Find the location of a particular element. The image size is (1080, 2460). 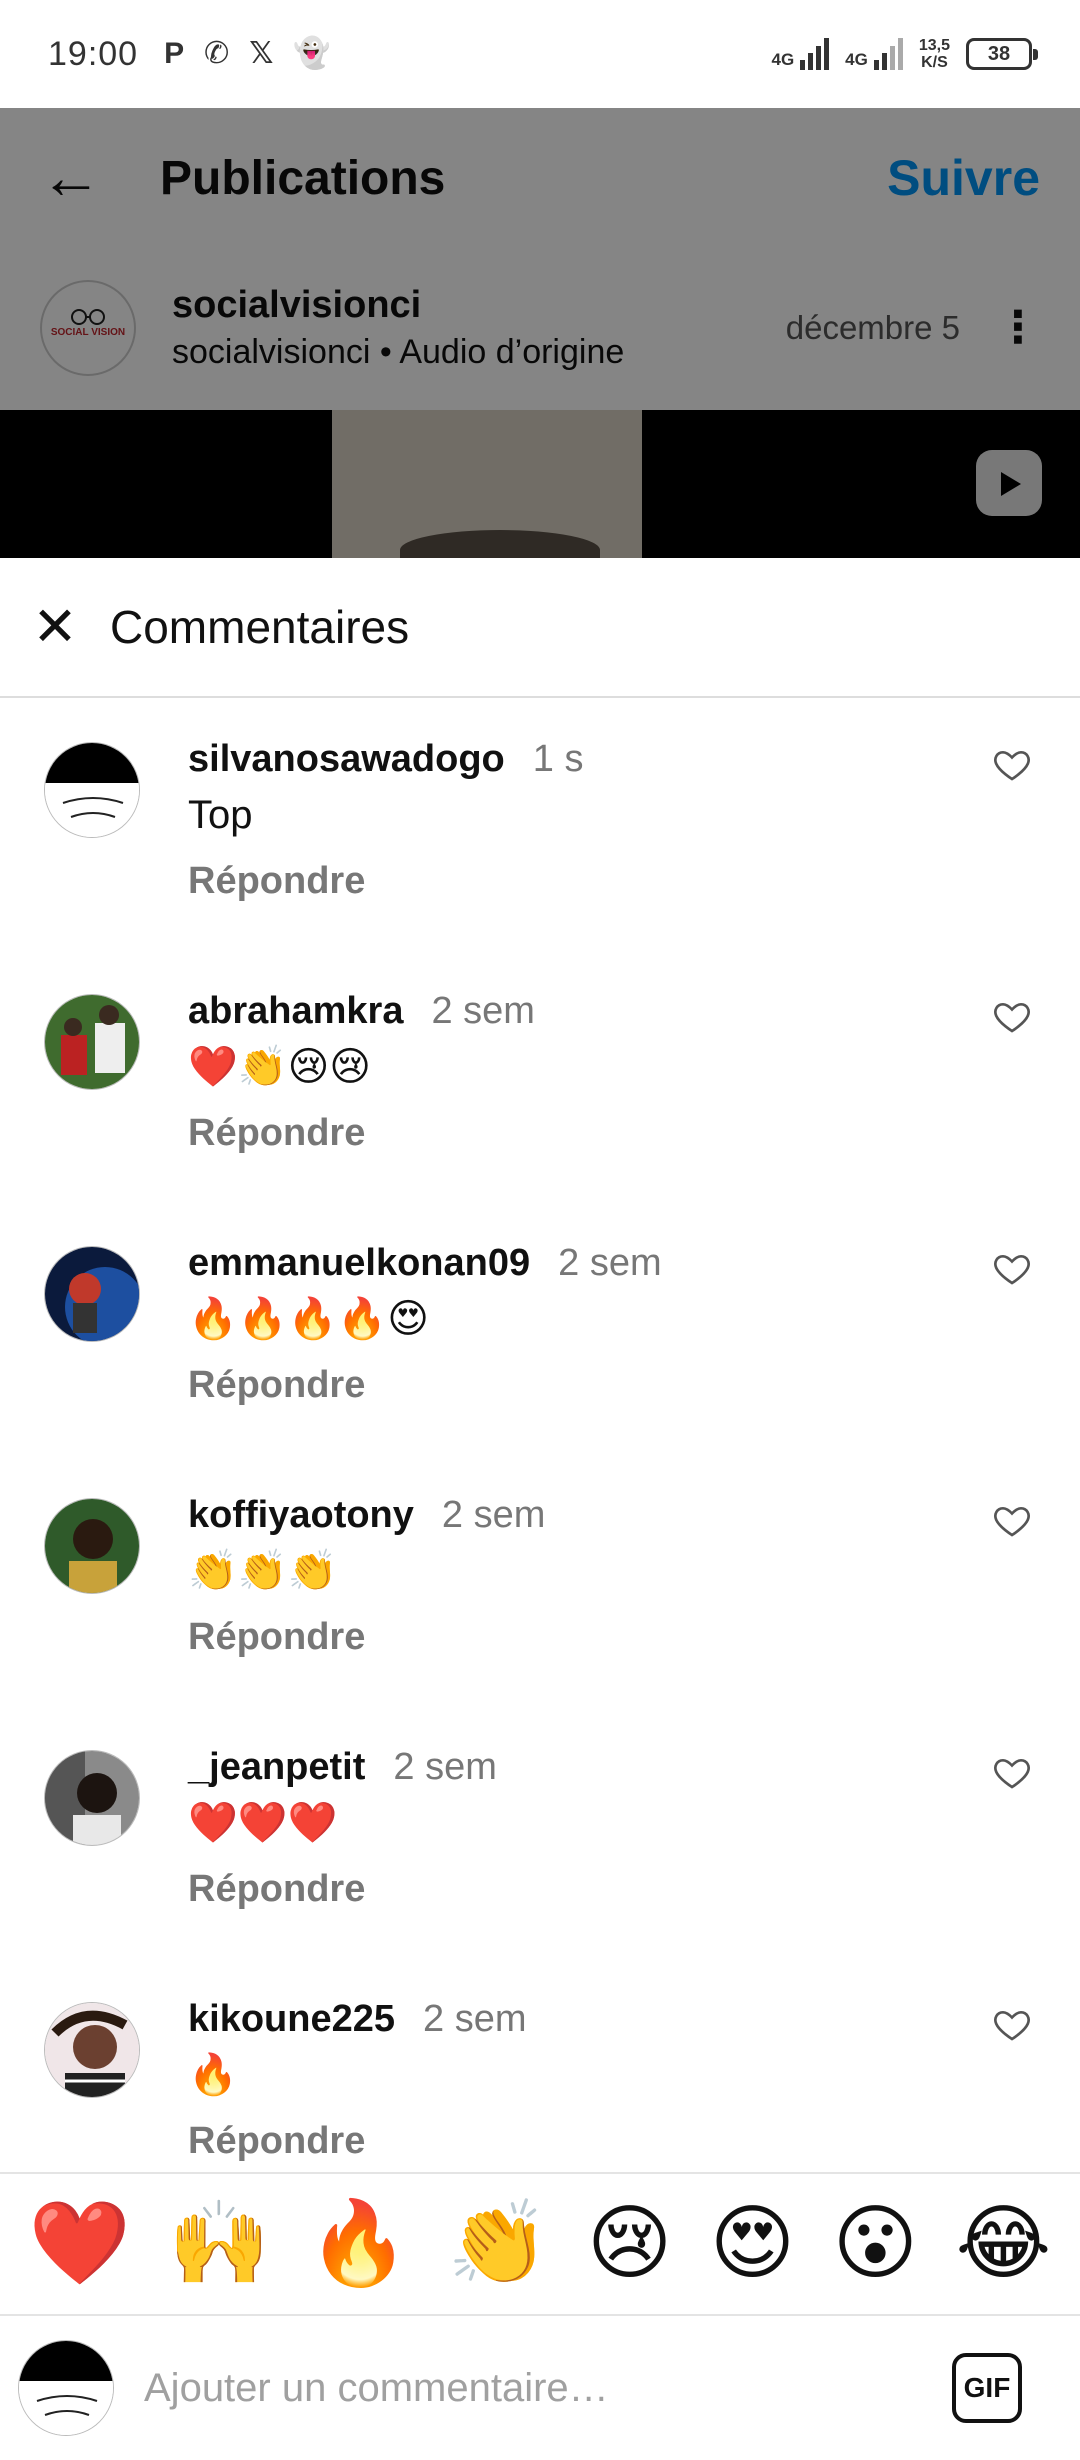

comment-item: emmanuelkonan09 2 sem 🔥🔥🔥🔥😍 Répondre is located at coordinates (540, 1328).